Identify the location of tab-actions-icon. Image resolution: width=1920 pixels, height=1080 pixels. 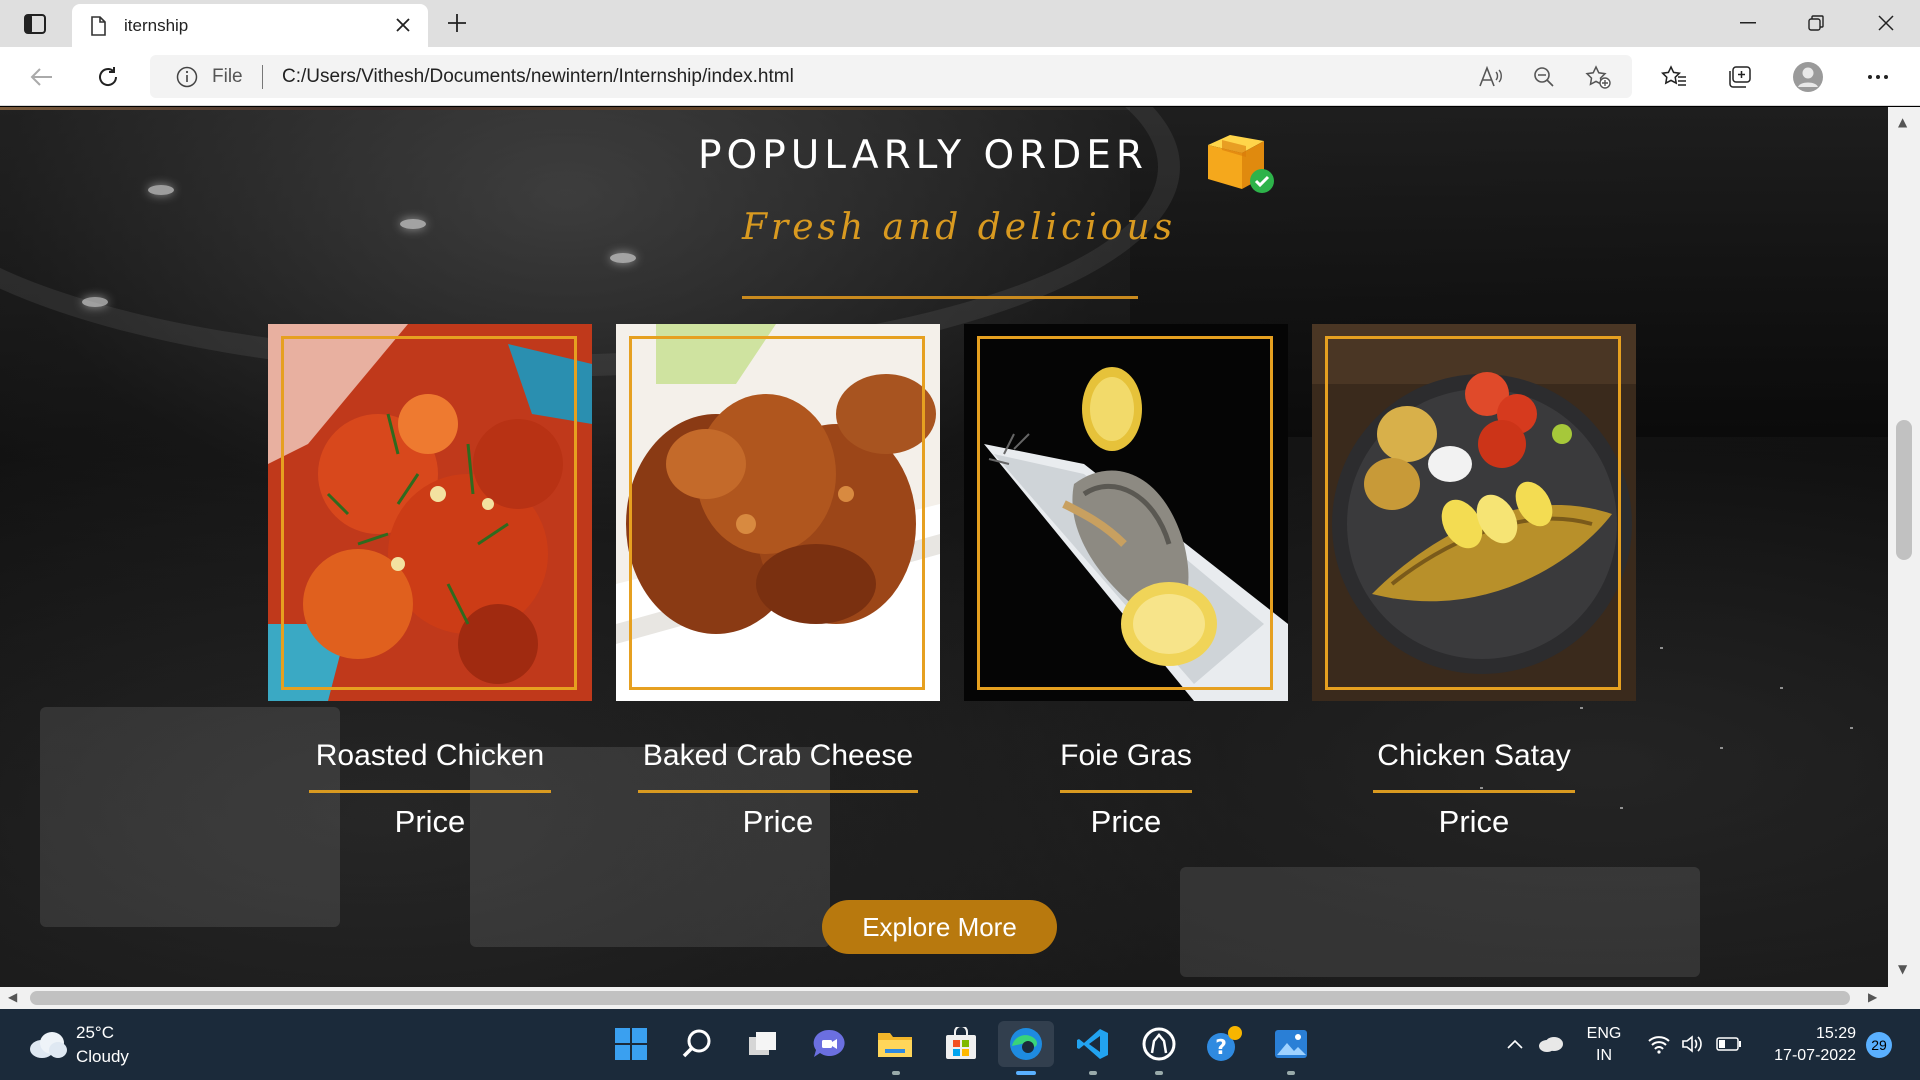
(35, 24).